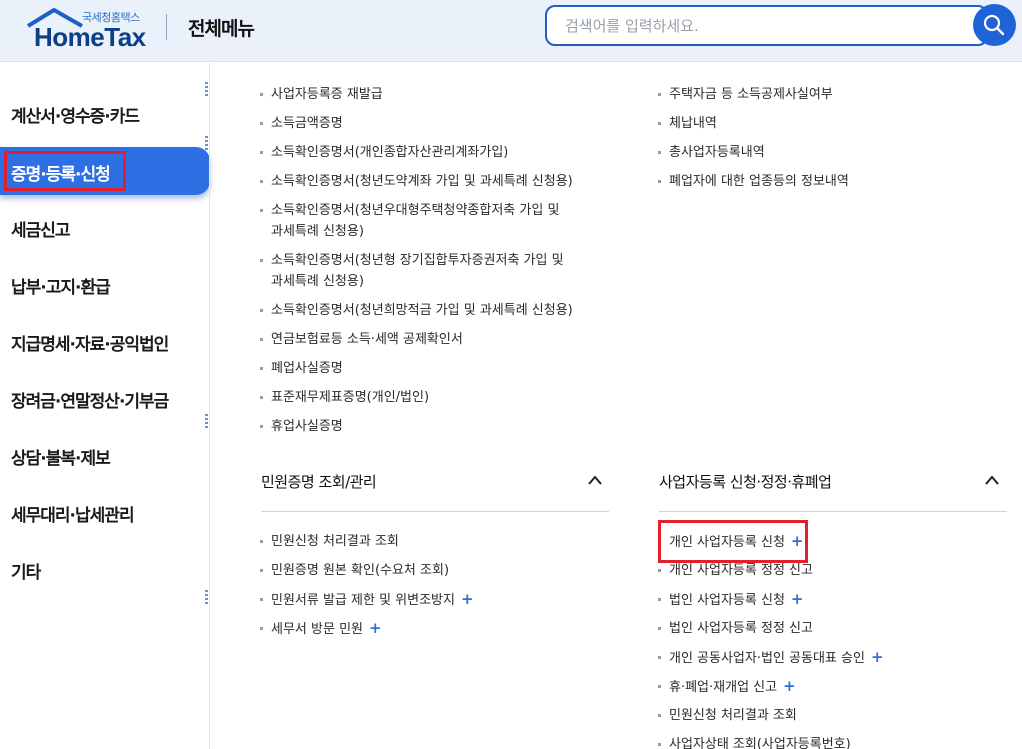 The image size is (1022, 749). Describe the element at coordinates (723, 687) in the screenshot. I see `menu-link-label: 휴·폐업·재개업 신고` at that location.